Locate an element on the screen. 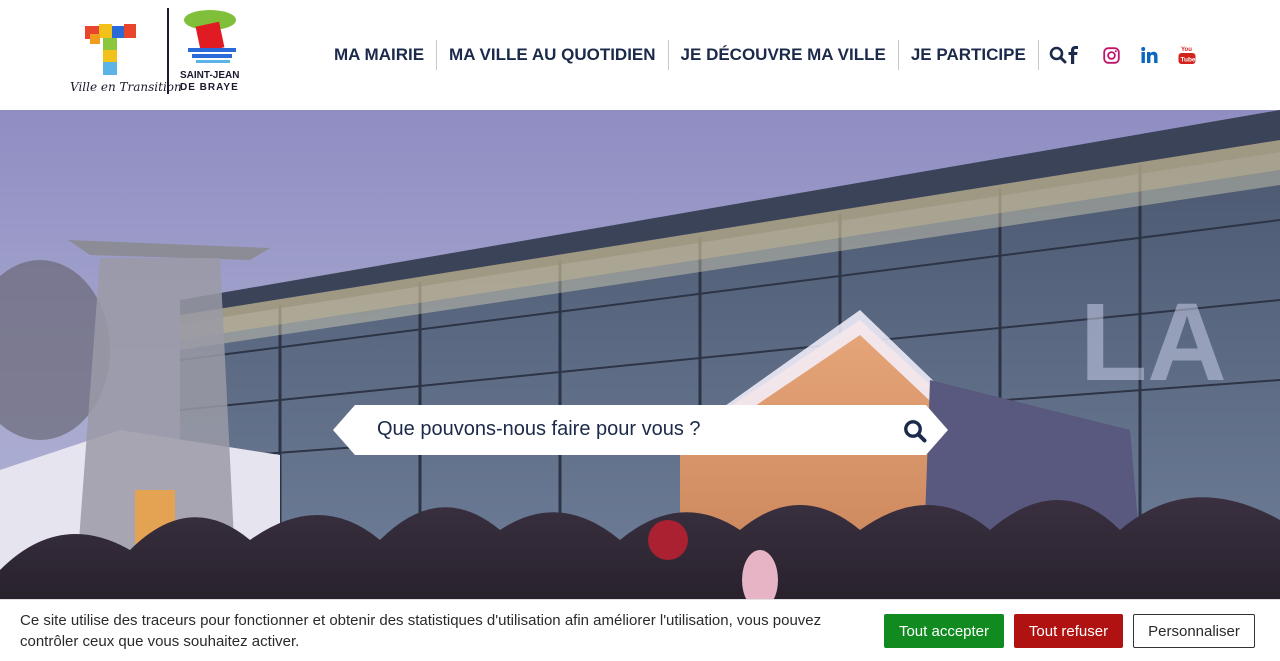 Image resolution: width=1280 pixels, height=661 pixels. social-links: You Tube is located at coordinates (1130, 55).